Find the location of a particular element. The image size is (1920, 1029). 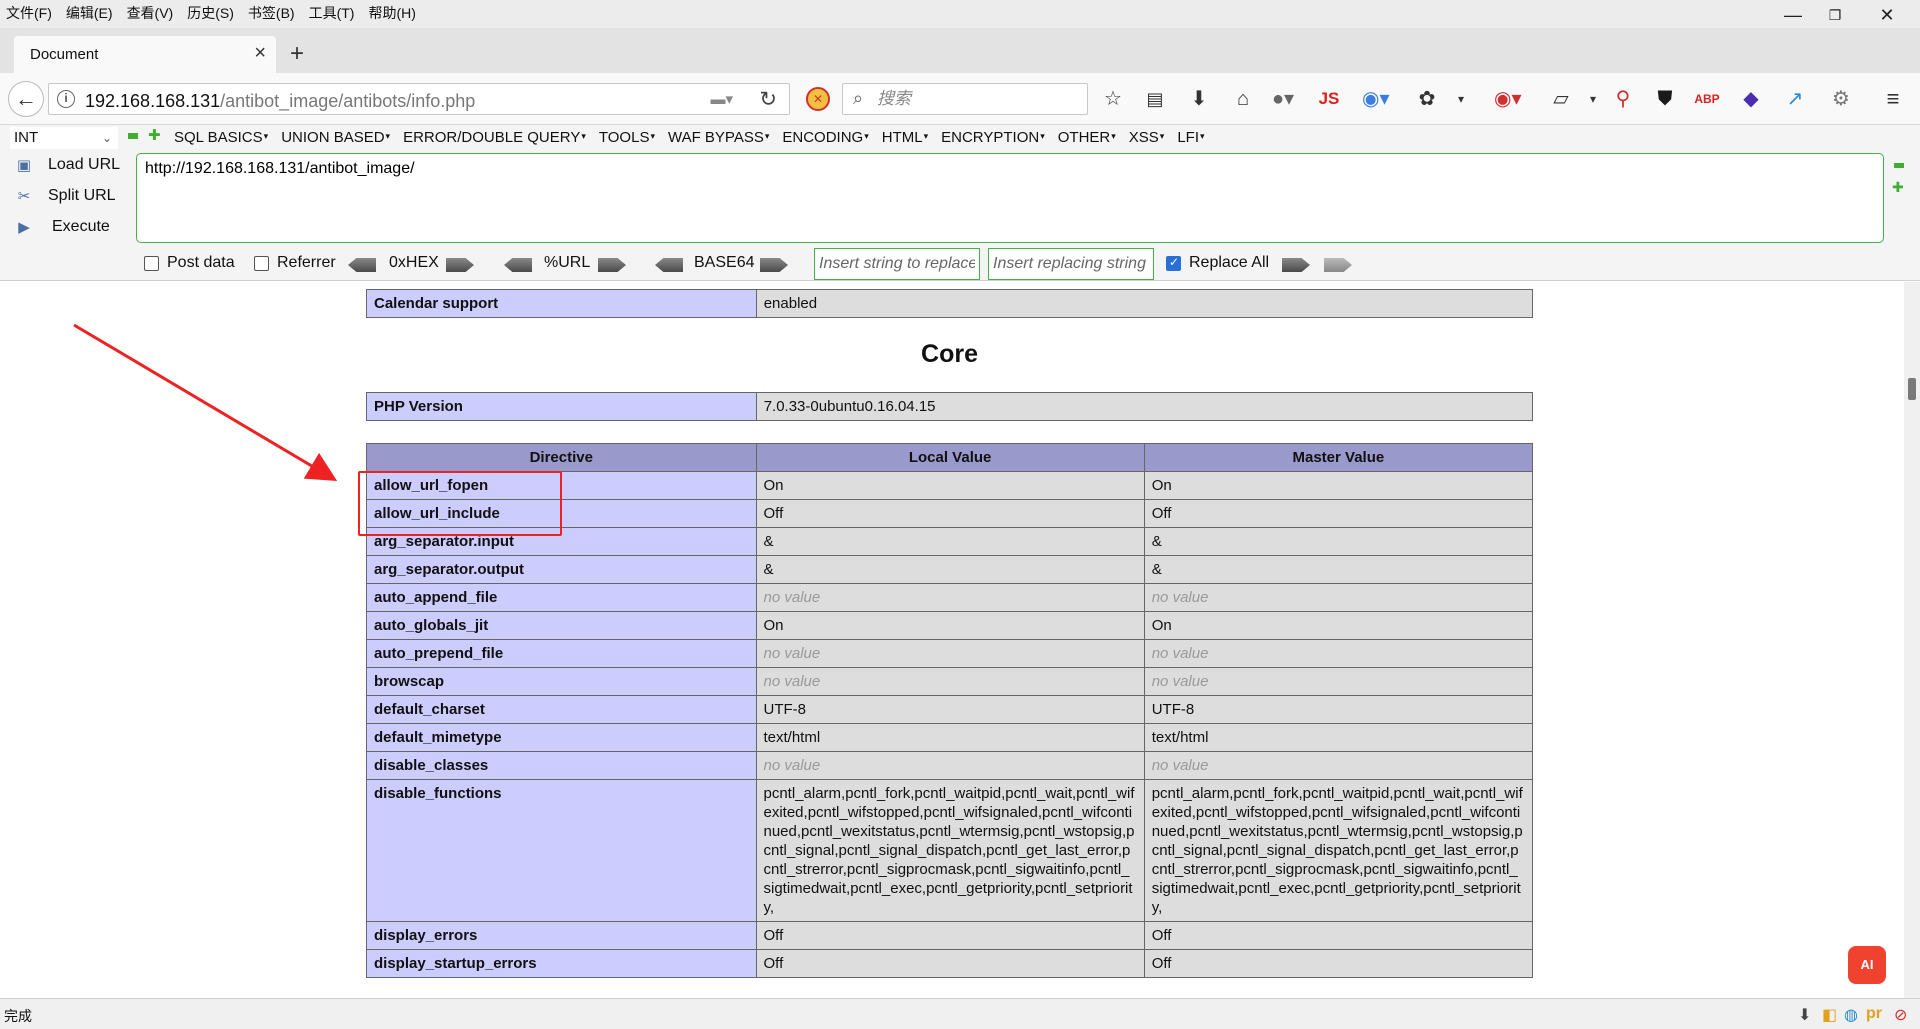

translate-icon: ◉▾ is located at coordinates (1376, 99).